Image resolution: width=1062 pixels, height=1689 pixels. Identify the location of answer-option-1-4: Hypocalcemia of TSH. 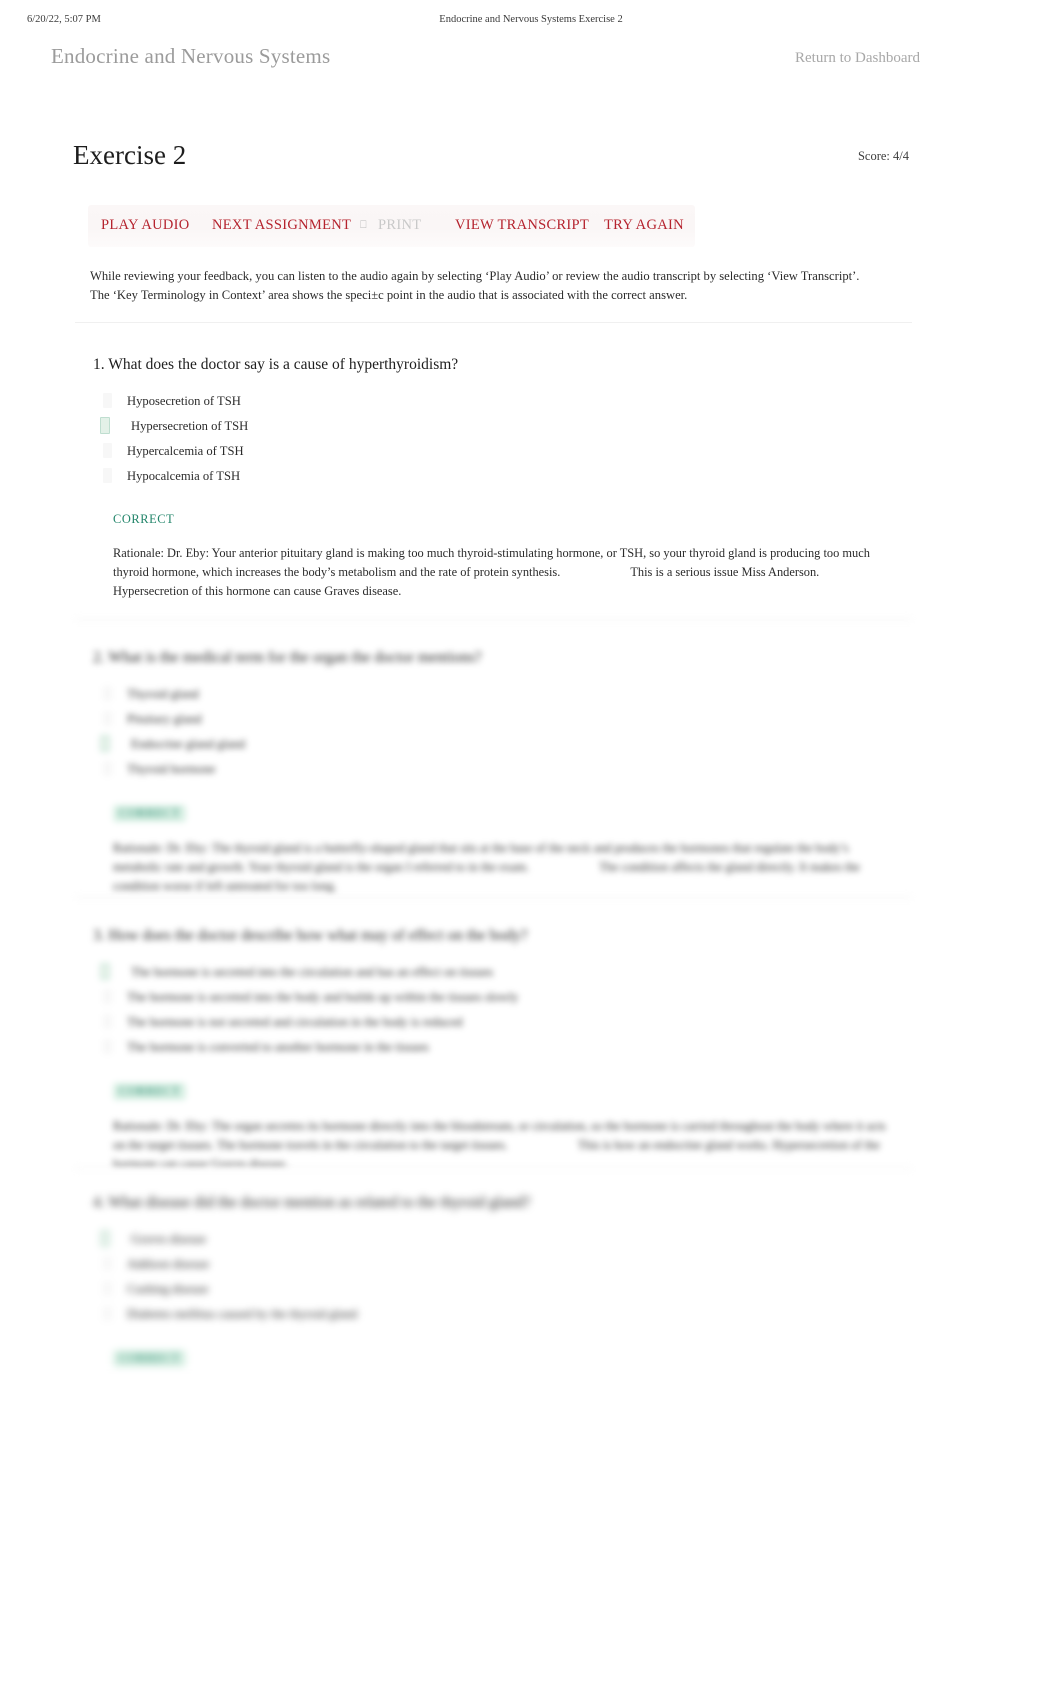
(499, 476).